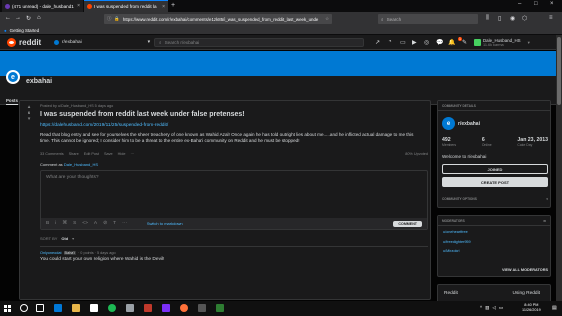  Describe the element at coordinates (494, 245) in the screenshot. I see `moderator-link: u/freedighter959` at that location.